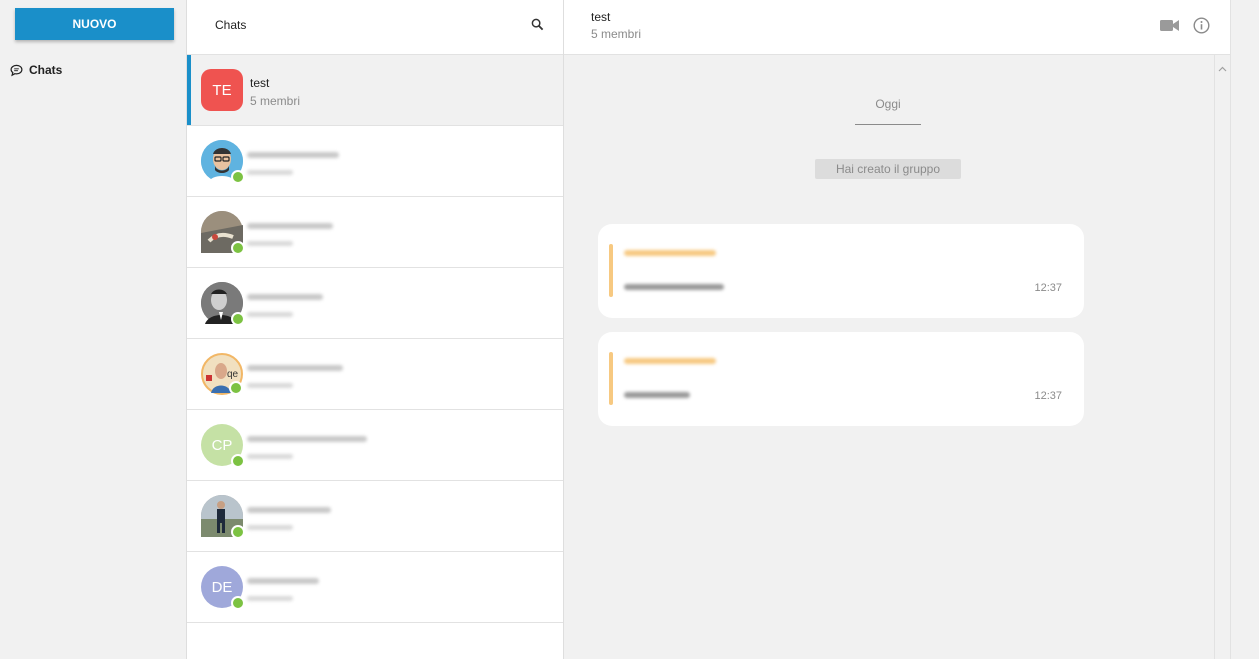  Describe the element at coordinates (94, 24) in the screenshot. I see `new-button: NUOVO` at that location.